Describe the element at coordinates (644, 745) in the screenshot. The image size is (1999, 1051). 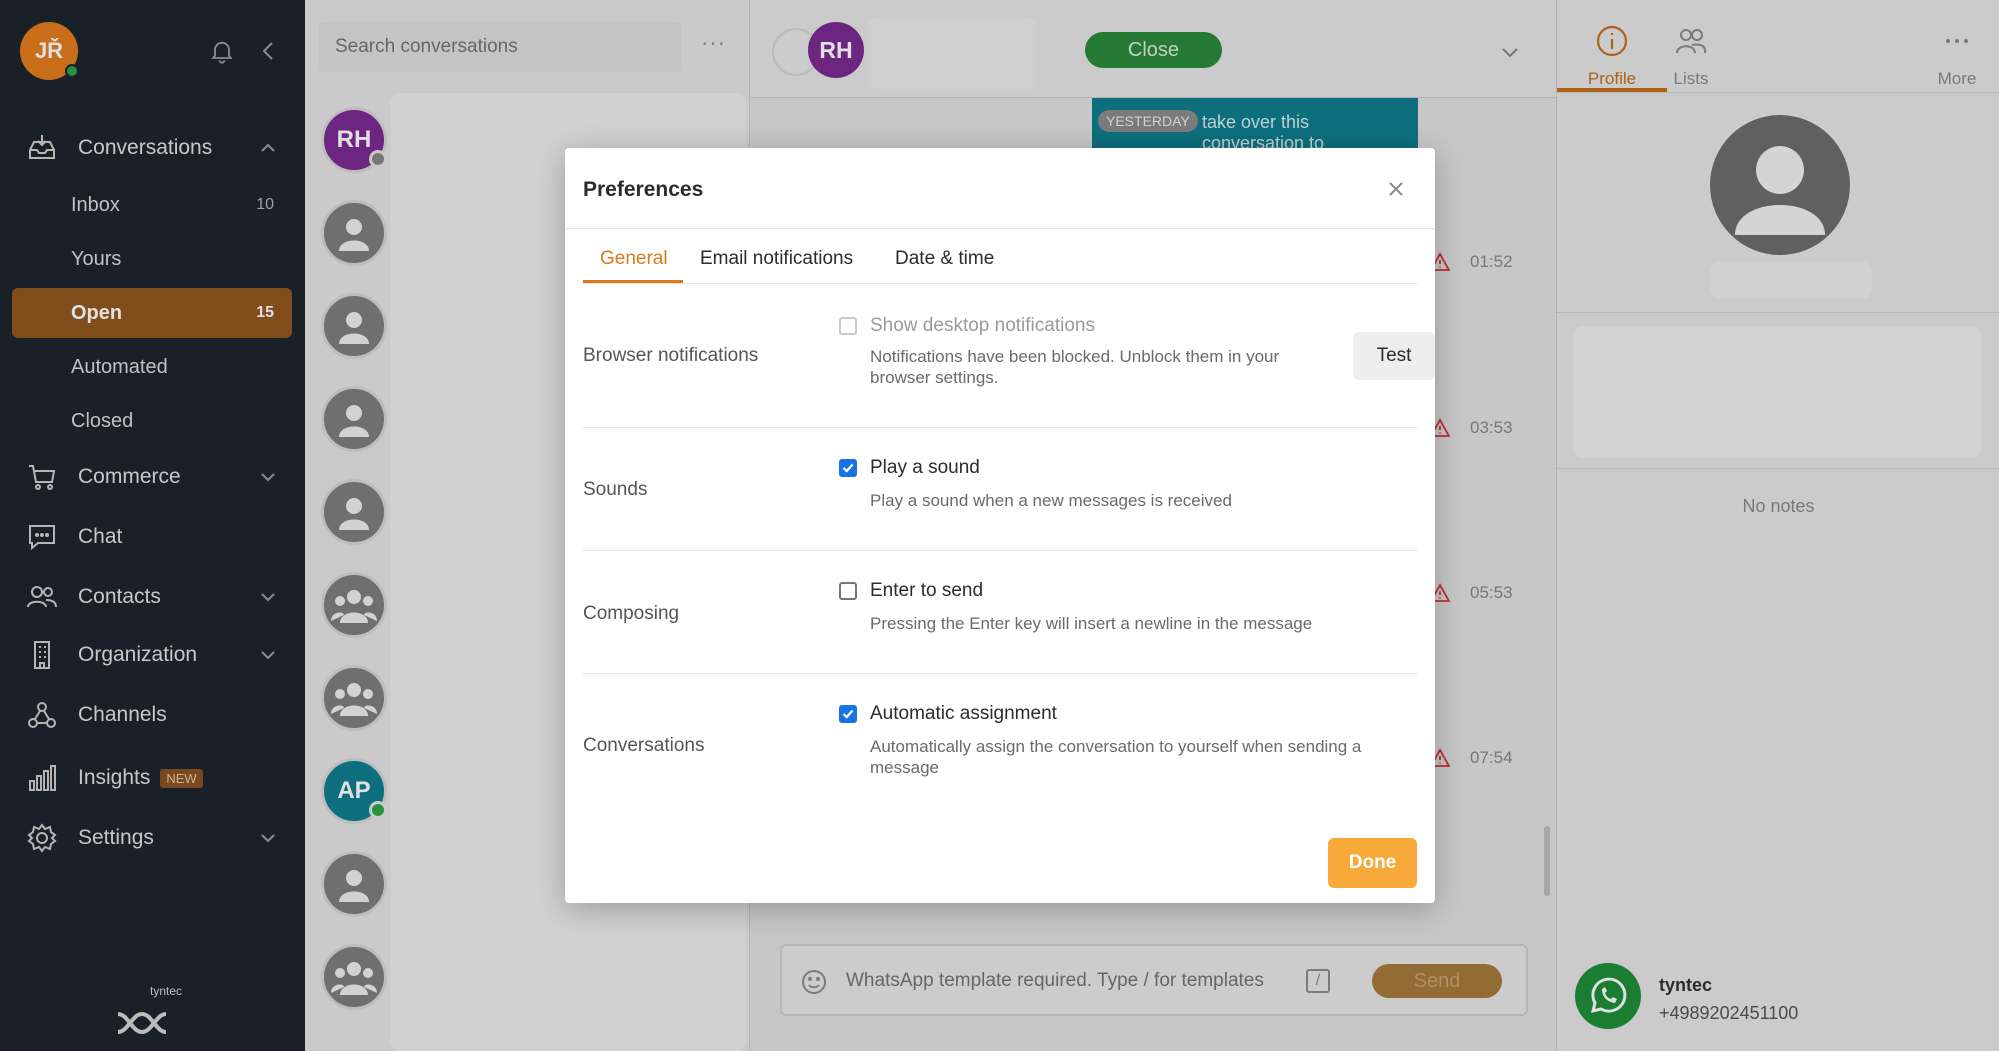
I see `row-label: Conversations` at that location.